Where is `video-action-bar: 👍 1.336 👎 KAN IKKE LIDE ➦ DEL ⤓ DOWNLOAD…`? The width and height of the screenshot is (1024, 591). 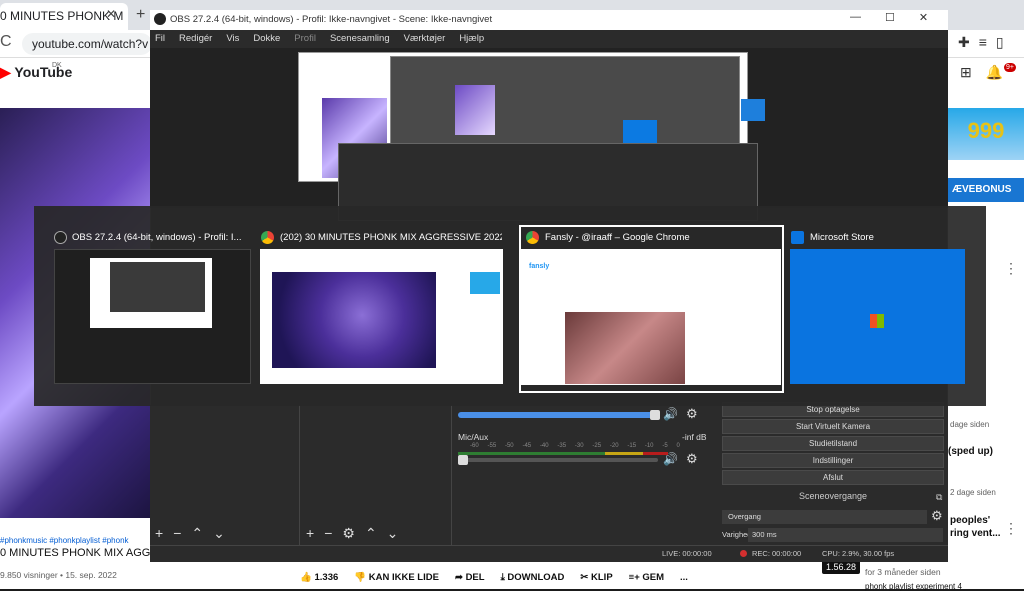
video-action-bar: 👍 1.336 👎 KAN IKKE LIDE ➦ DEL ⤓ DOWNLOAD… is located at coordinates (515, 577).